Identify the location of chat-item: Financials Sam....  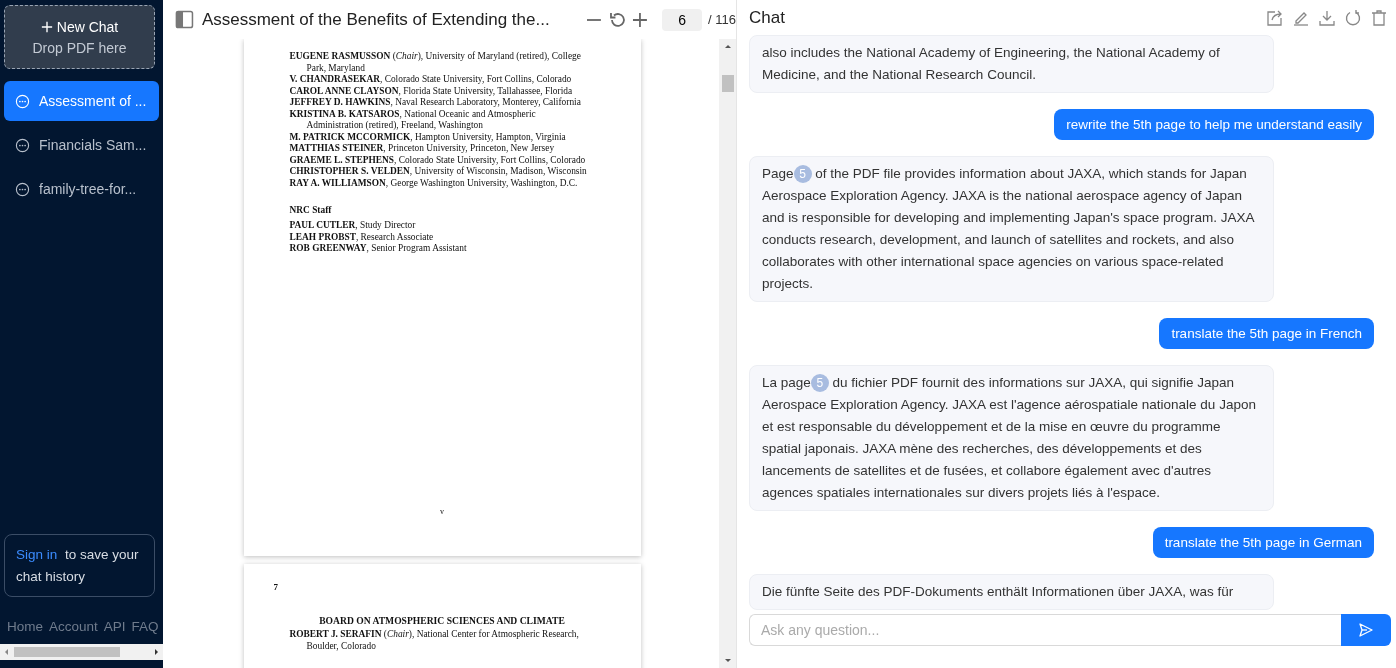
(81, 145).